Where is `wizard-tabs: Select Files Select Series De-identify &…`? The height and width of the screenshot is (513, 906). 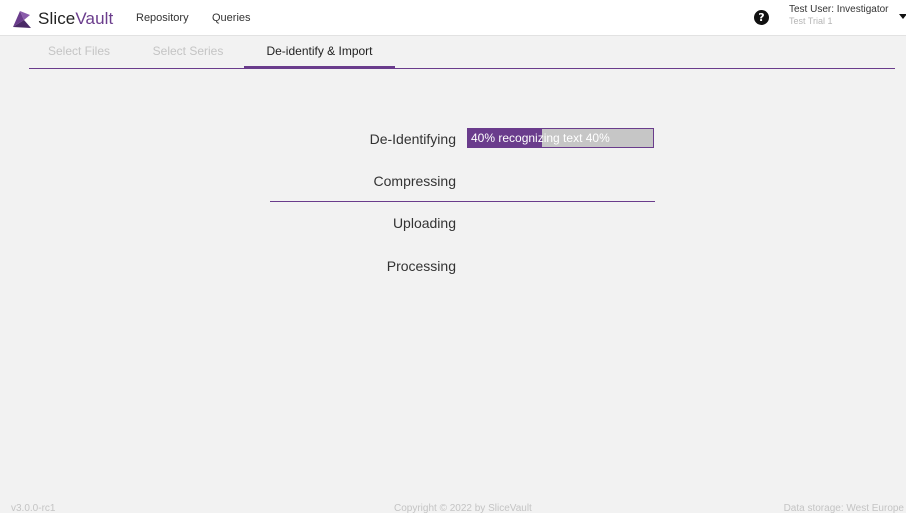
wizard-tabs: Select Files Select Series De-identify &… is located at coordinates (462, 52).